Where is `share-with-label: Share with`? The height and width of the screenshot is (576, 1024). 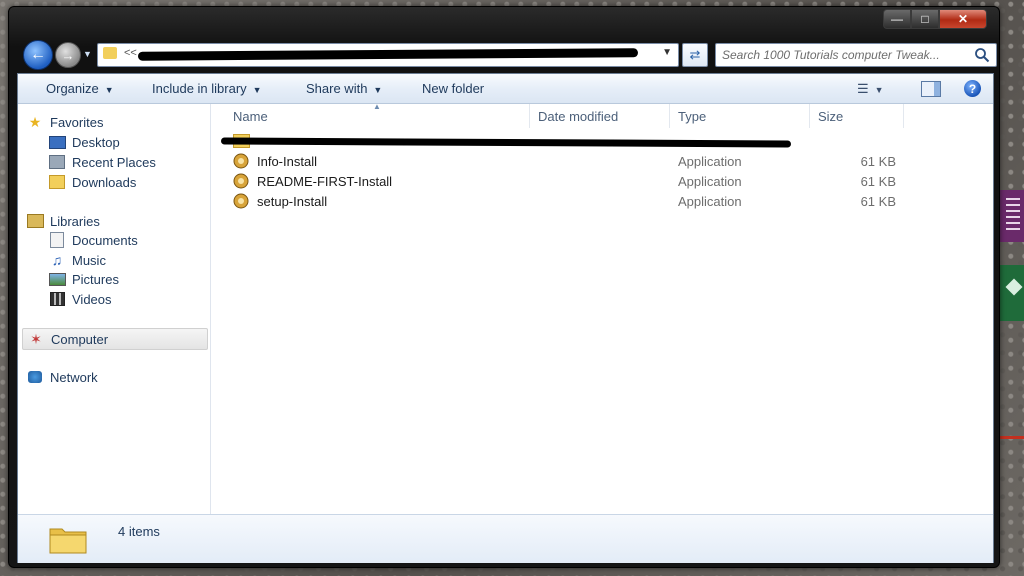 share-with-label: Share with is located at coordinates (337, 88).